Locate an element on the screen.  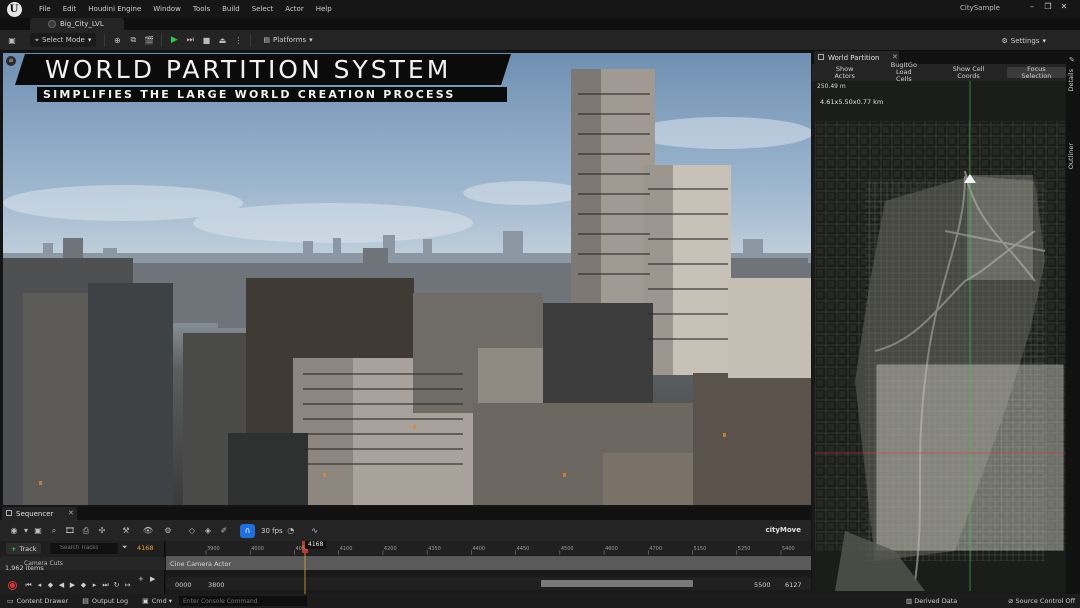
current-frame-field: 4168 is located at coordinates (145, 548).